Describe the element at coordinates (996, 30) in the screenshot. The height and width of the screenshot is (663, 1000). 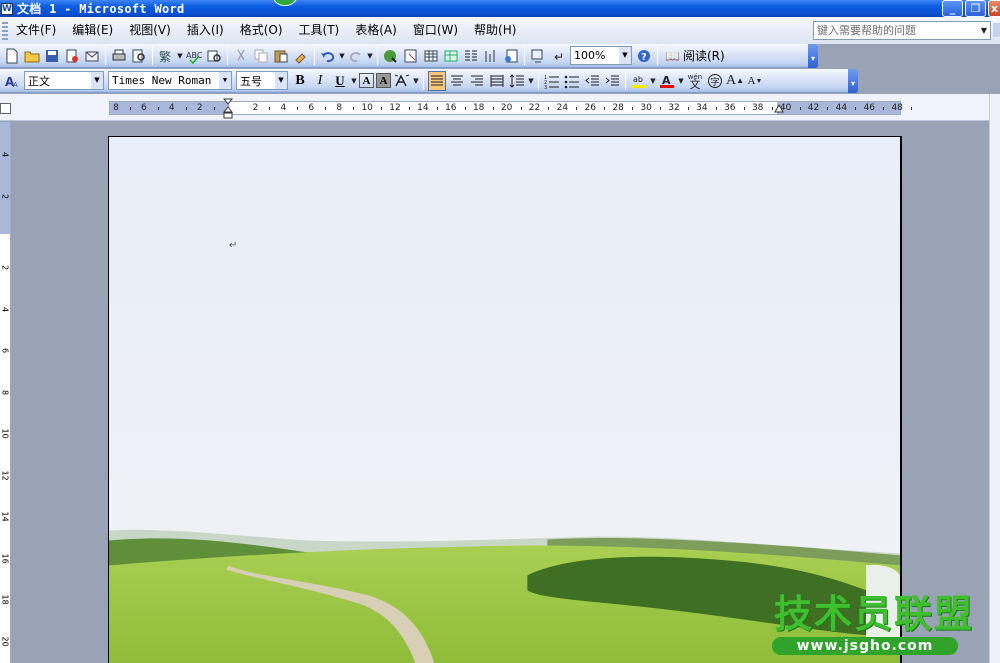
I see `menubar-close-doc` at that location.